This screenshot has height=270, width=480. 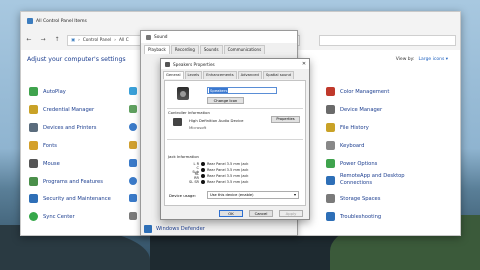 I want to click on jack-info-label: Jack Information, so click(x=183, y=156).